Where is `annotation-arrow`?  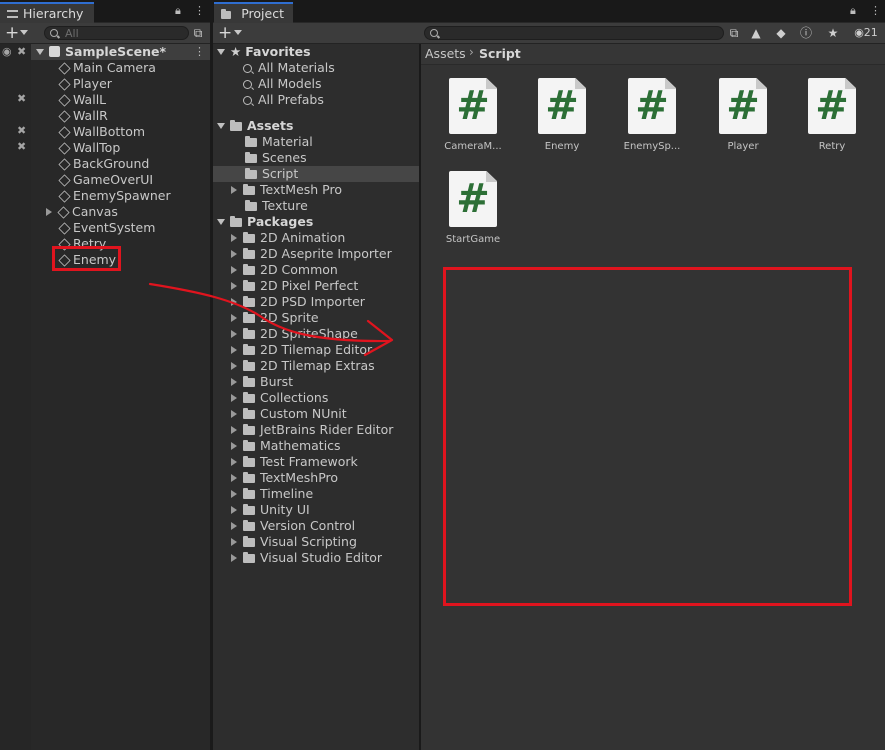
annotation-arrow is located at coordinates (271, 319).